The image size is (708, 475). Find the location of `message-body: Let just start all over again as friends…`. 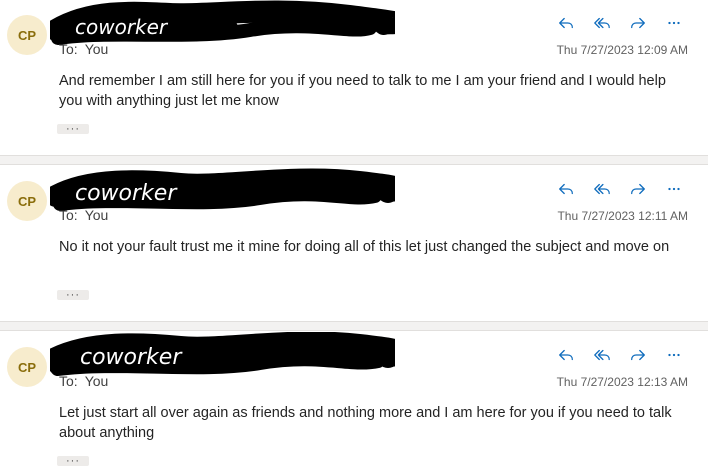

message-body: Let just start all over again as friends… is located at coordinates (365, 423).